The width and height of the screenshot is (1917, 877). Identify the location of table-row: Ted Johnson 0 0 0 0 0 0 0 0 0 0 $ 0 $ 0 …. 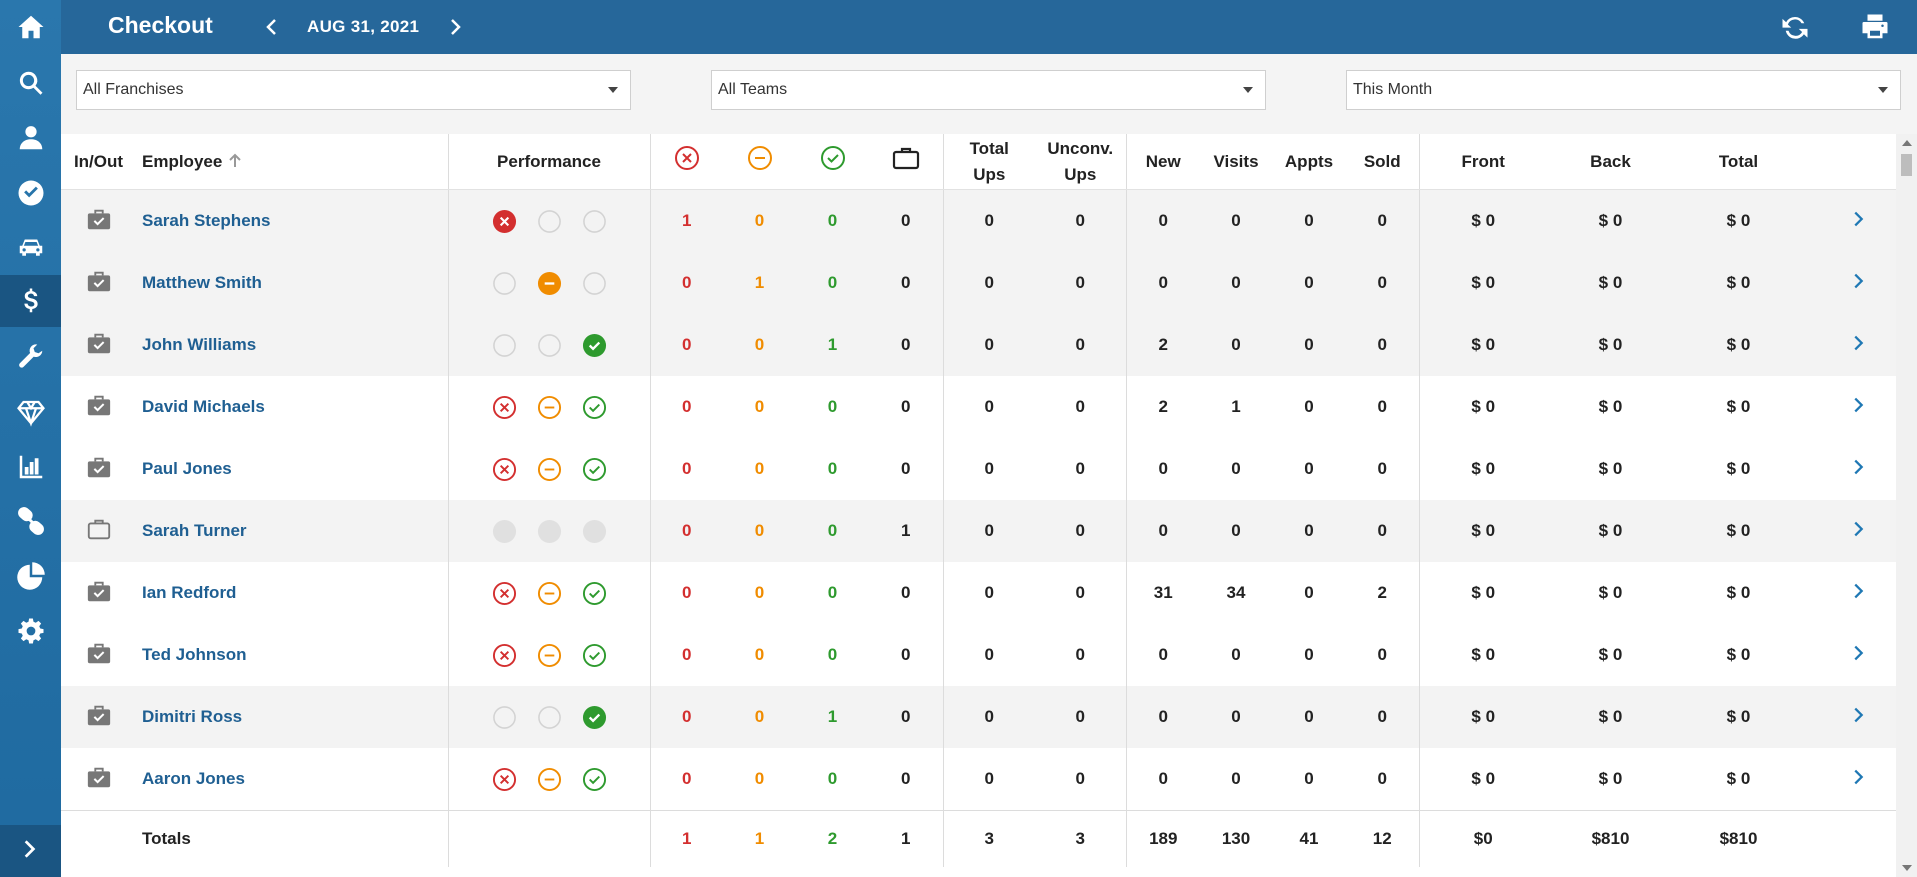
(978, 655).